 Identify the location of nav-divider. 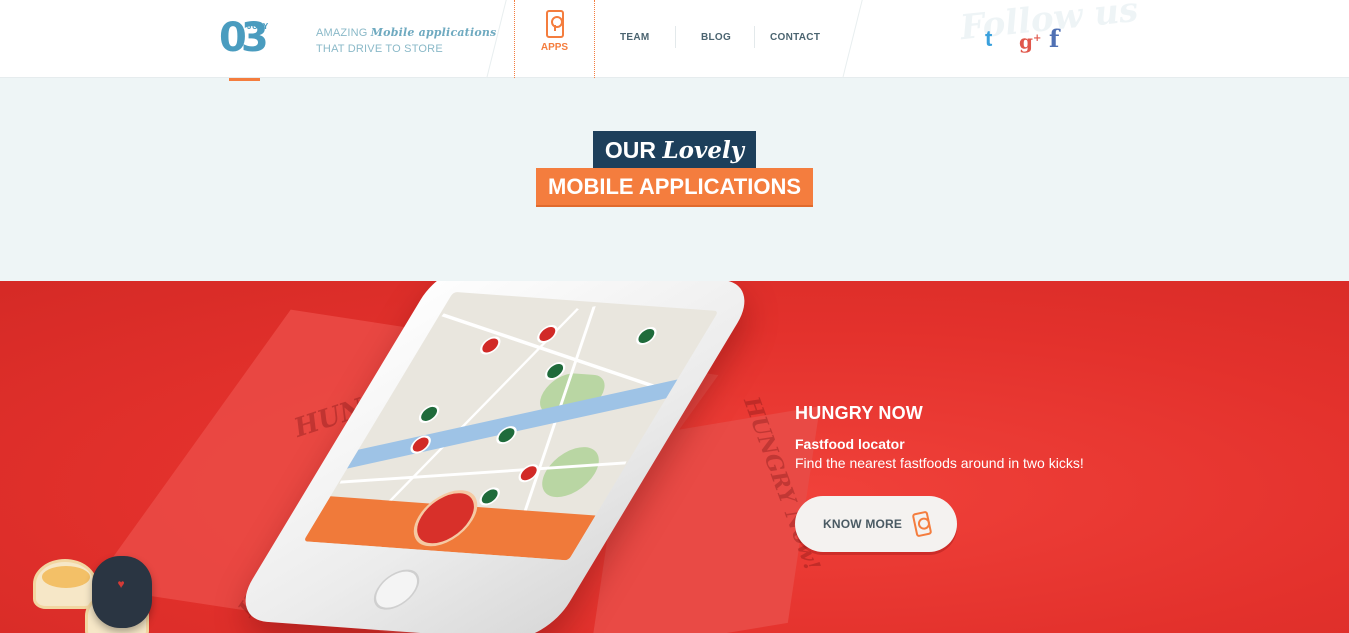
(852, 39).